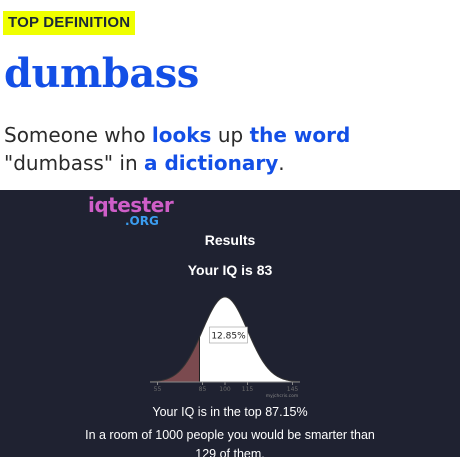  Describe the element at coordinates (228, 337) in the screenshot. I see `percent-label: 12.85%` at that location.